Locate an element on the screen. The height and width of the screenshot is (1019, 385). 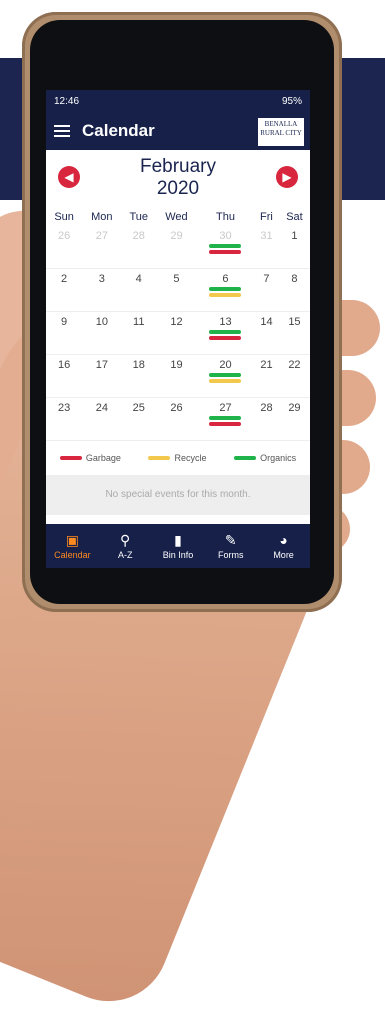
day-number: 9 is located at coordinates (64, 322).